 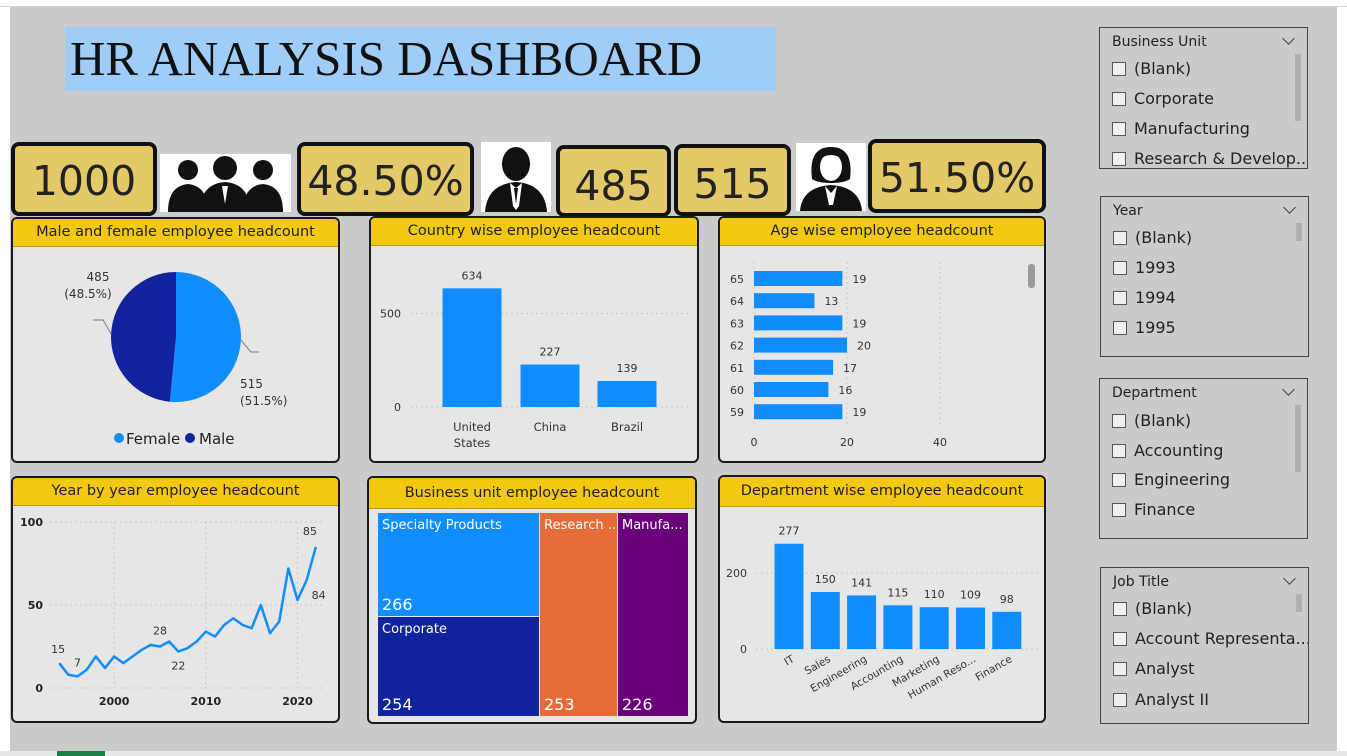 What do you see at coordinates (934, 594) in the screenshot?
I see `bar-data-label: 110` at bounding box center [934, 594].